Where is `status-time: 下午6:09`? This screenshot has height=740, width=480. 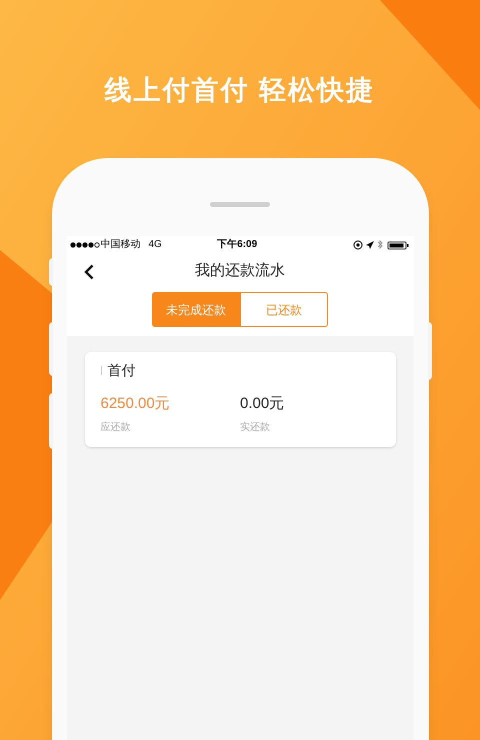 status-time: 下午6:09 is located at coordinates (237, 245).